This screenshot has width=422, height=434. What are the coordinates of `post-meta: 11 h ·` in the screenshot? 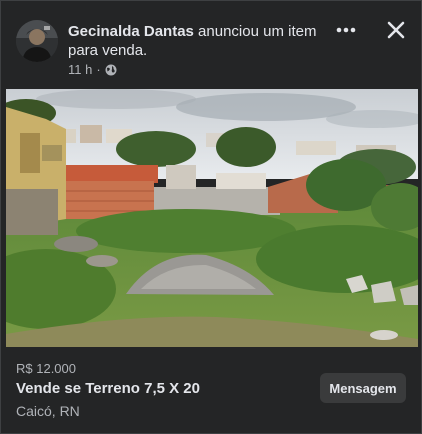 It's located at (92, 69).